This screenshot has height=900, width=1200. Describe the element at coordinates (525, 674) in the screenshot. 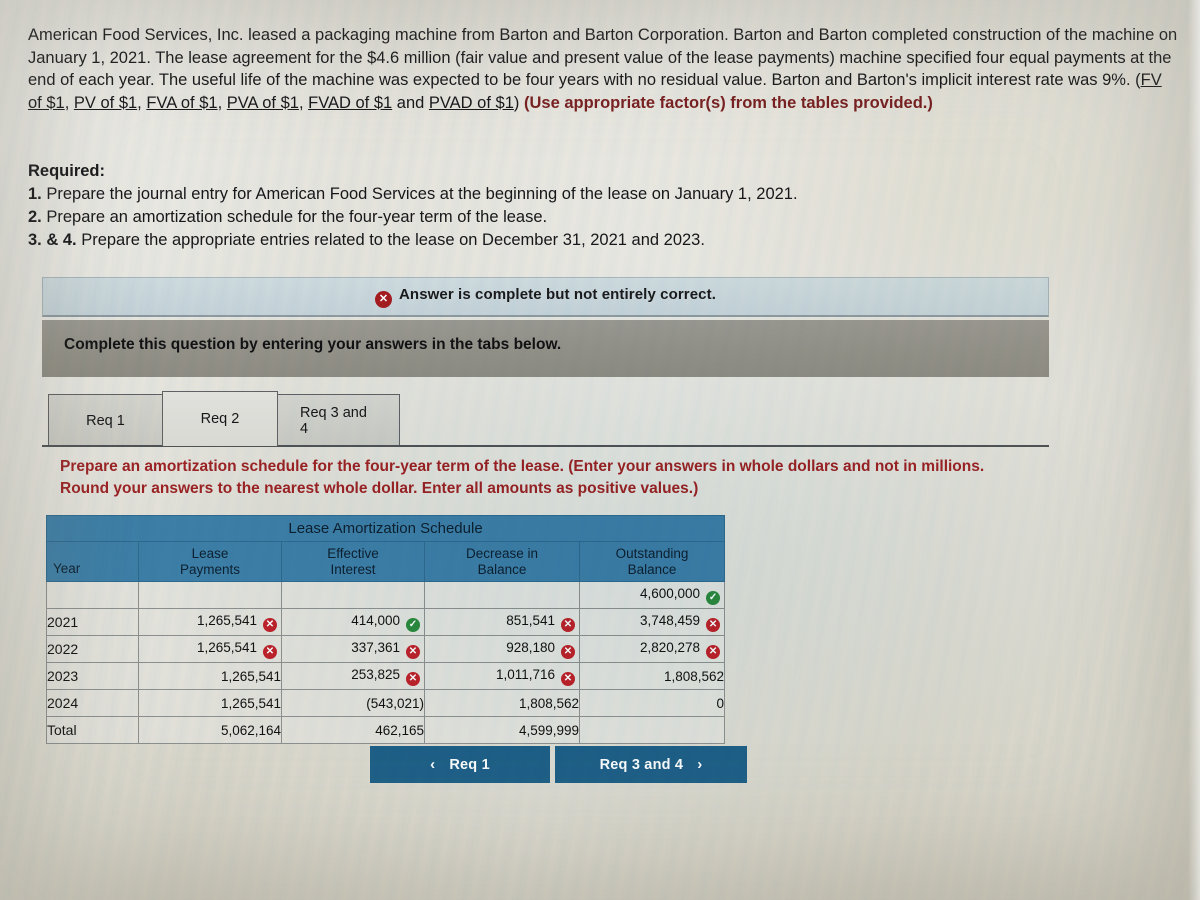

I see `cell-decrease-in-balance-value: 1,011,716` at that location.